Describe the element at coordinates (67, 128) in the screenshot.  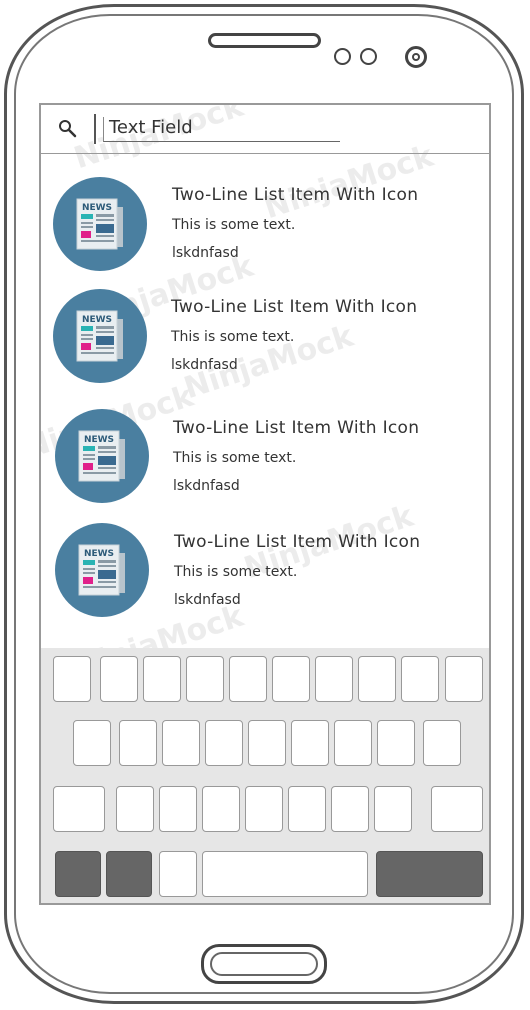
I see `search-icon` at that location.